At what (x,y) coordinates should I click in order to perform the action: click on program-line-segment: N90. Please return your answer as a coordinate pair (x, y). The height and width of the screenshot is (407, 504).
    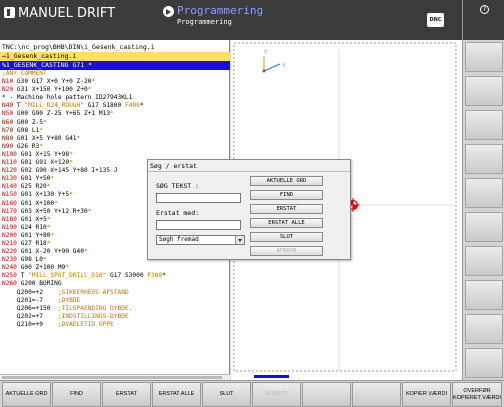
    Looking at the image, I should click on (8, 146).